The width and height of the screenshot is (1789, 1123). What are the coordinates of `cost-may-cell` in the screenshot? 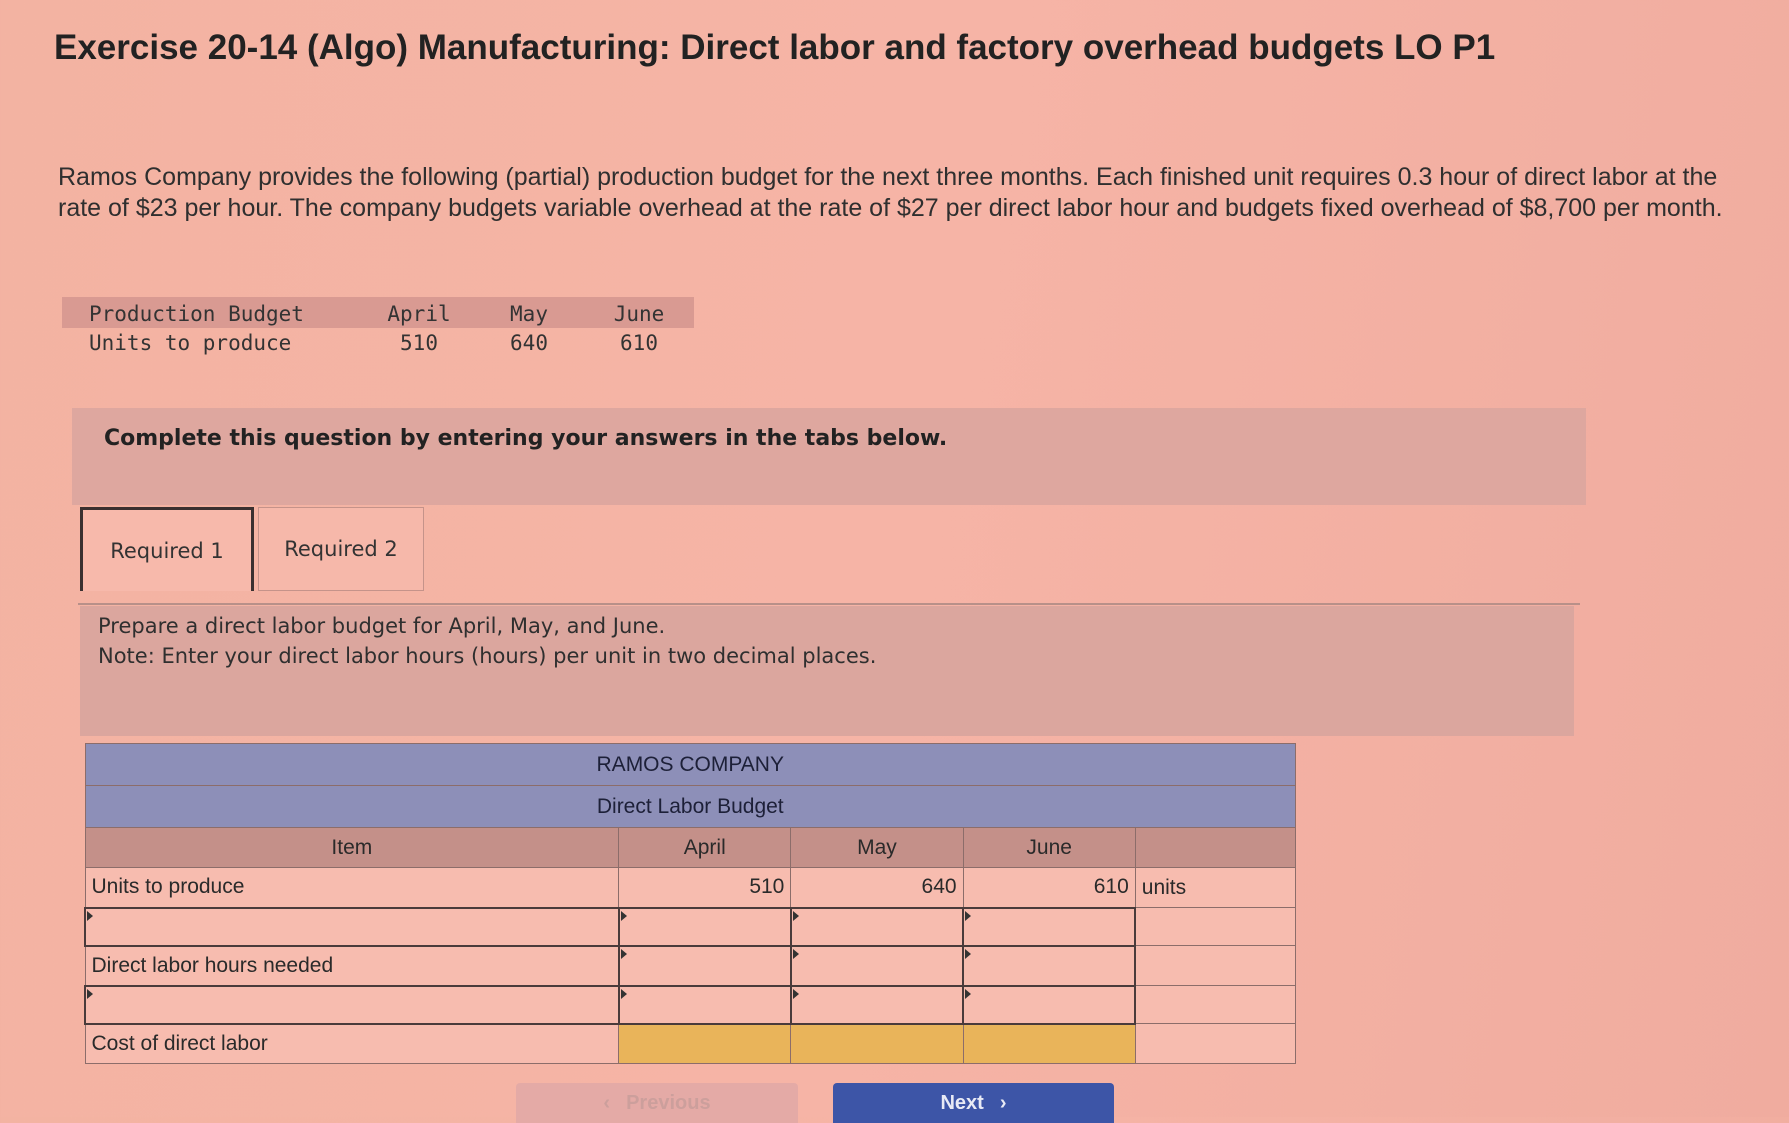 It's located at (877, 1043).